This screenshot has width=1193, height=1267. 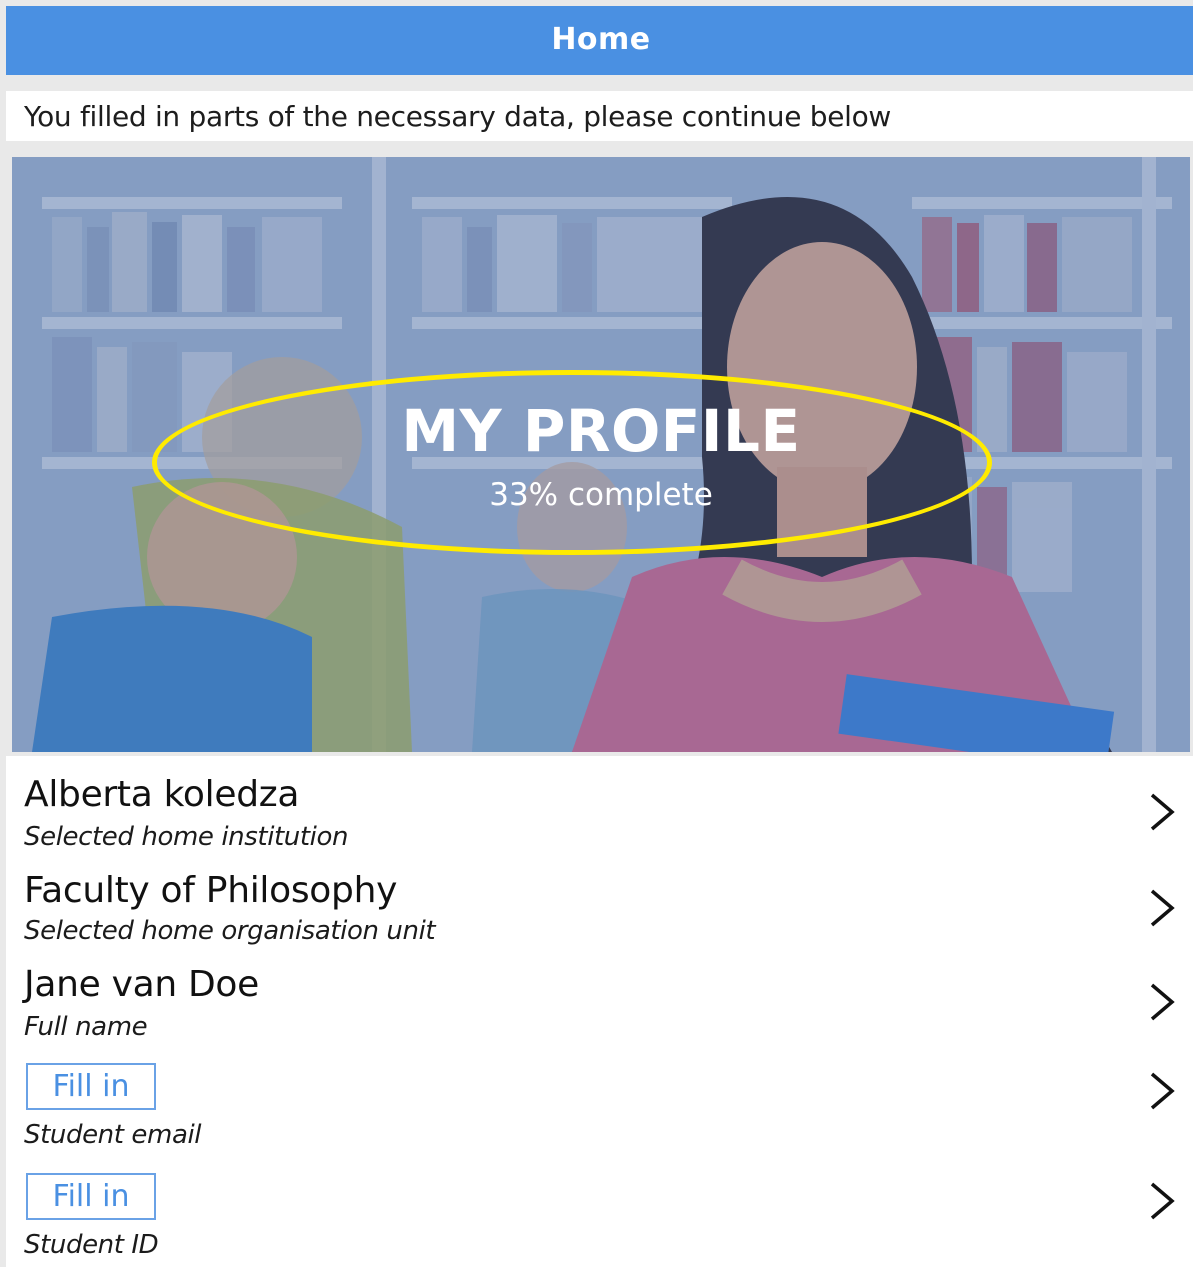 I want to click on item-caption: Student ID, so click(x=91, y=1245).